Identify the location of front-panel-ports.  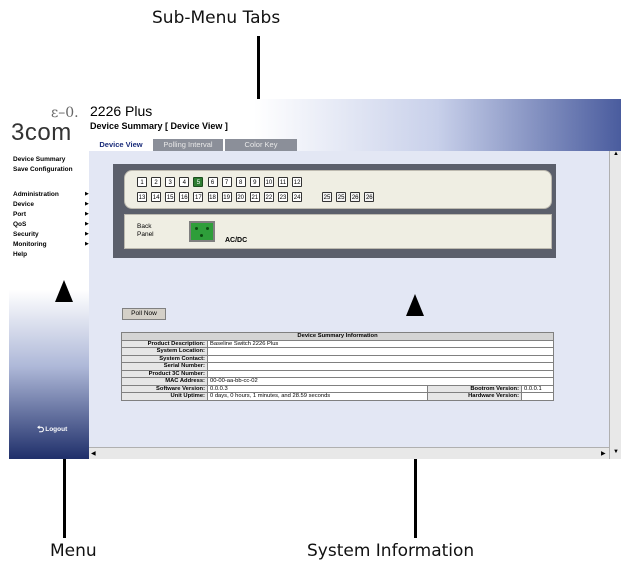
(338, 189).